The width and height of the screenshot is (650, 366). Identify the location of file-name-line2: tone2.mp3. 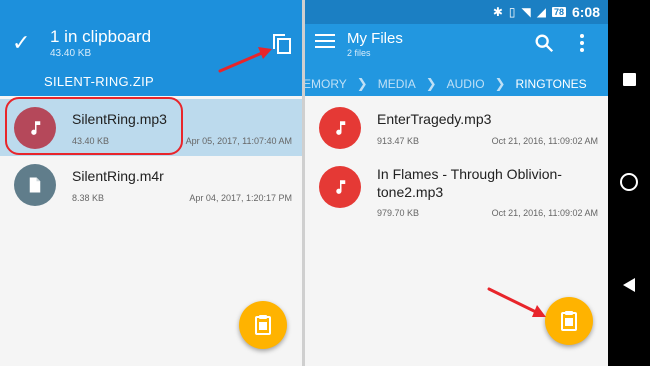
(410, 192).